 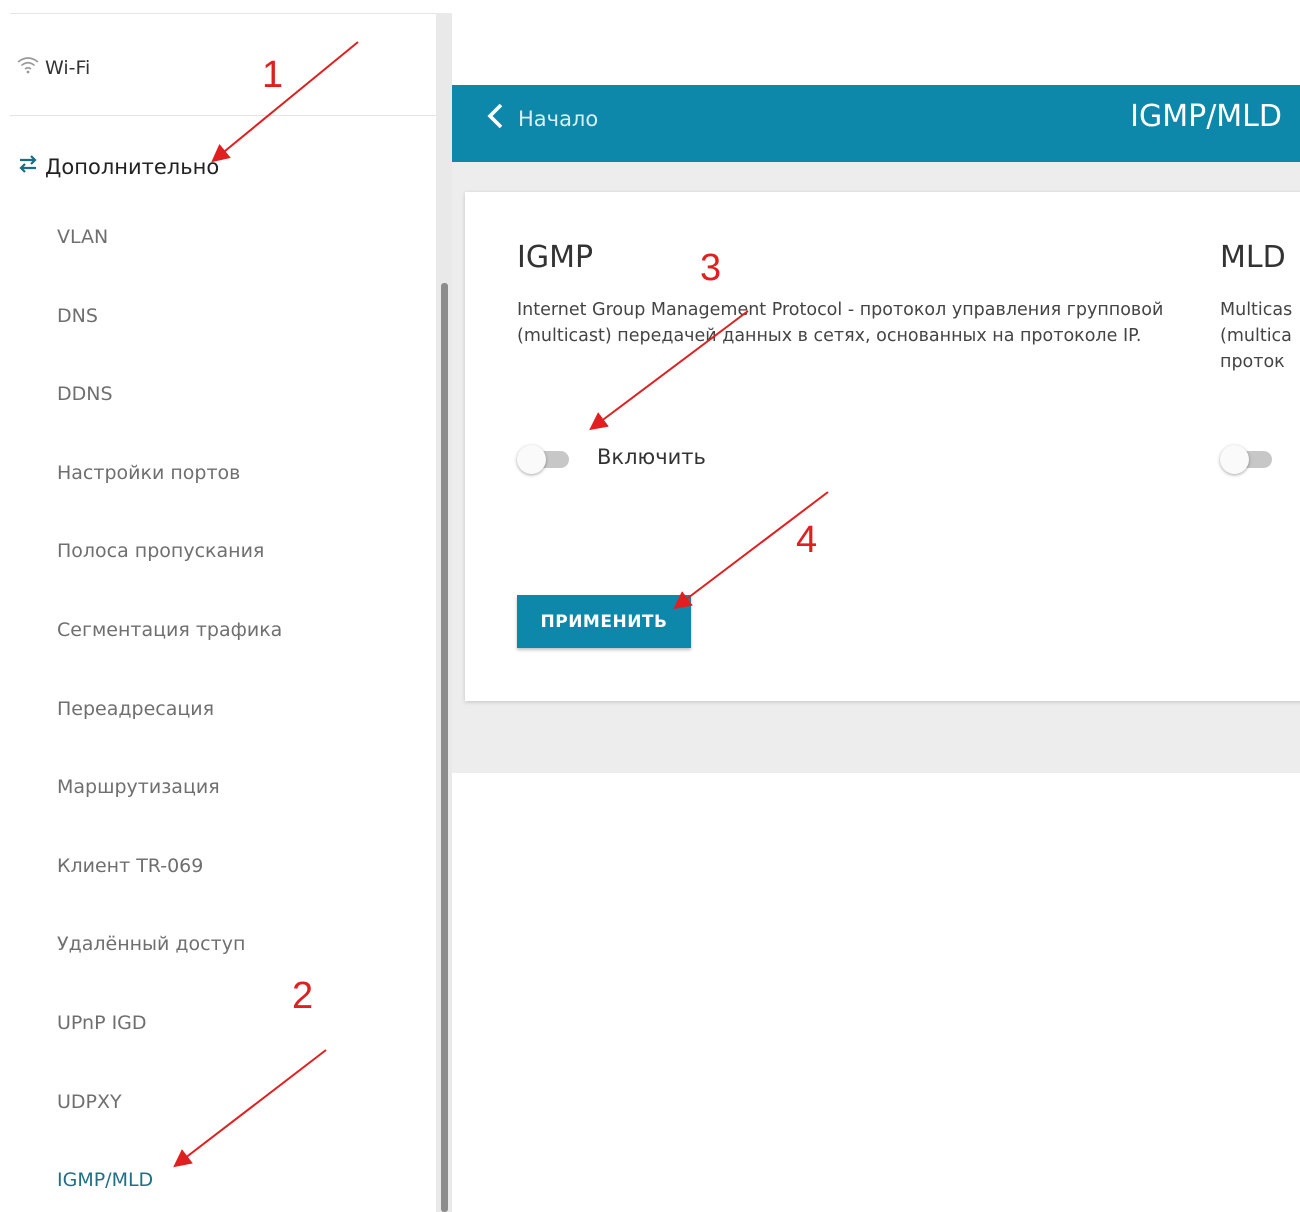 I want to click on sidebar-section-advanced: Дополнительно, so click(x=118, y=166).